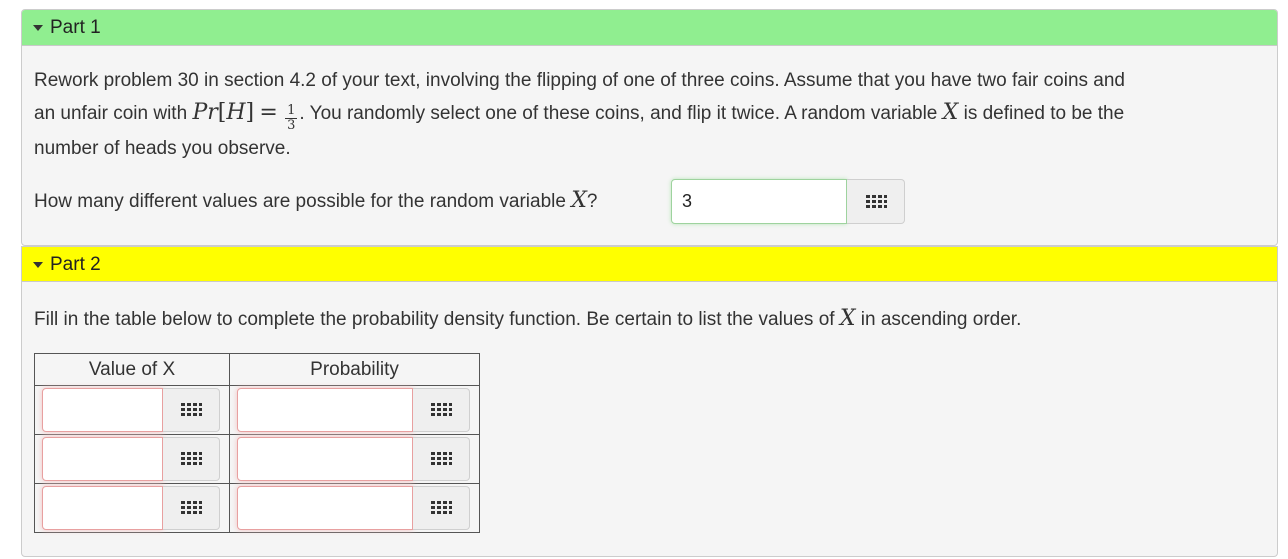  What do you see at coordinates (250, 112) in the screenshot?
I see `math-rbracket: ]` at bounding box center [250, 112].